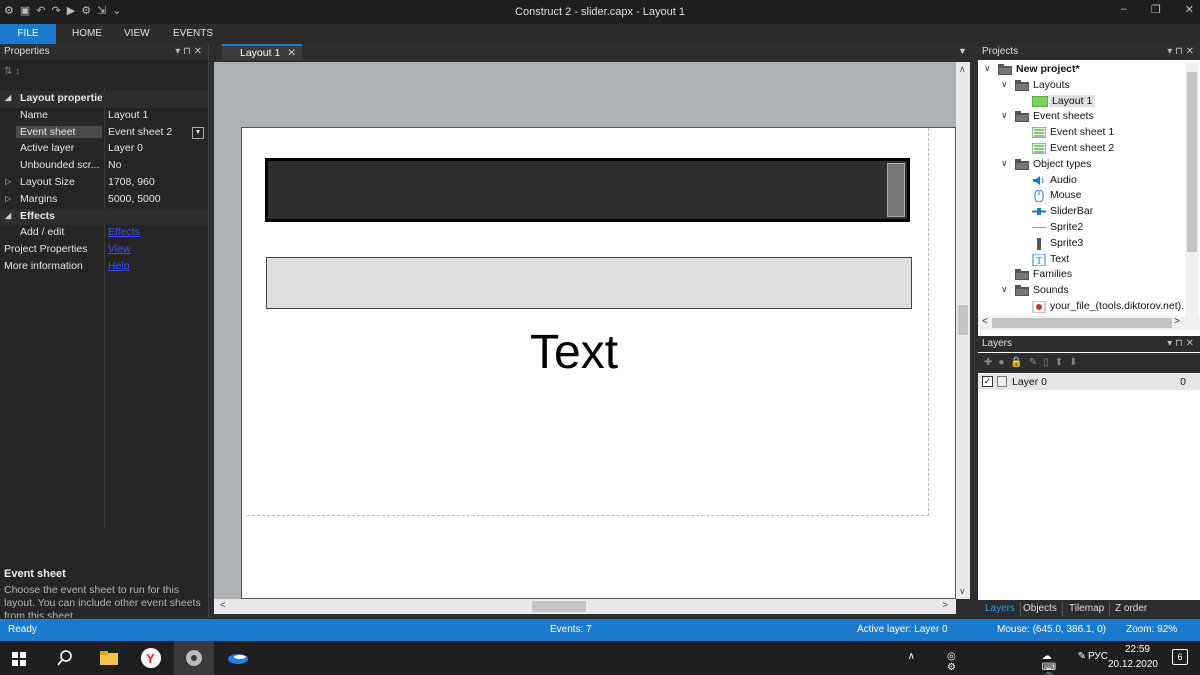  Describe the element at coordinates (155, 165) in the screenshot. I see `property-value: No` at that location.